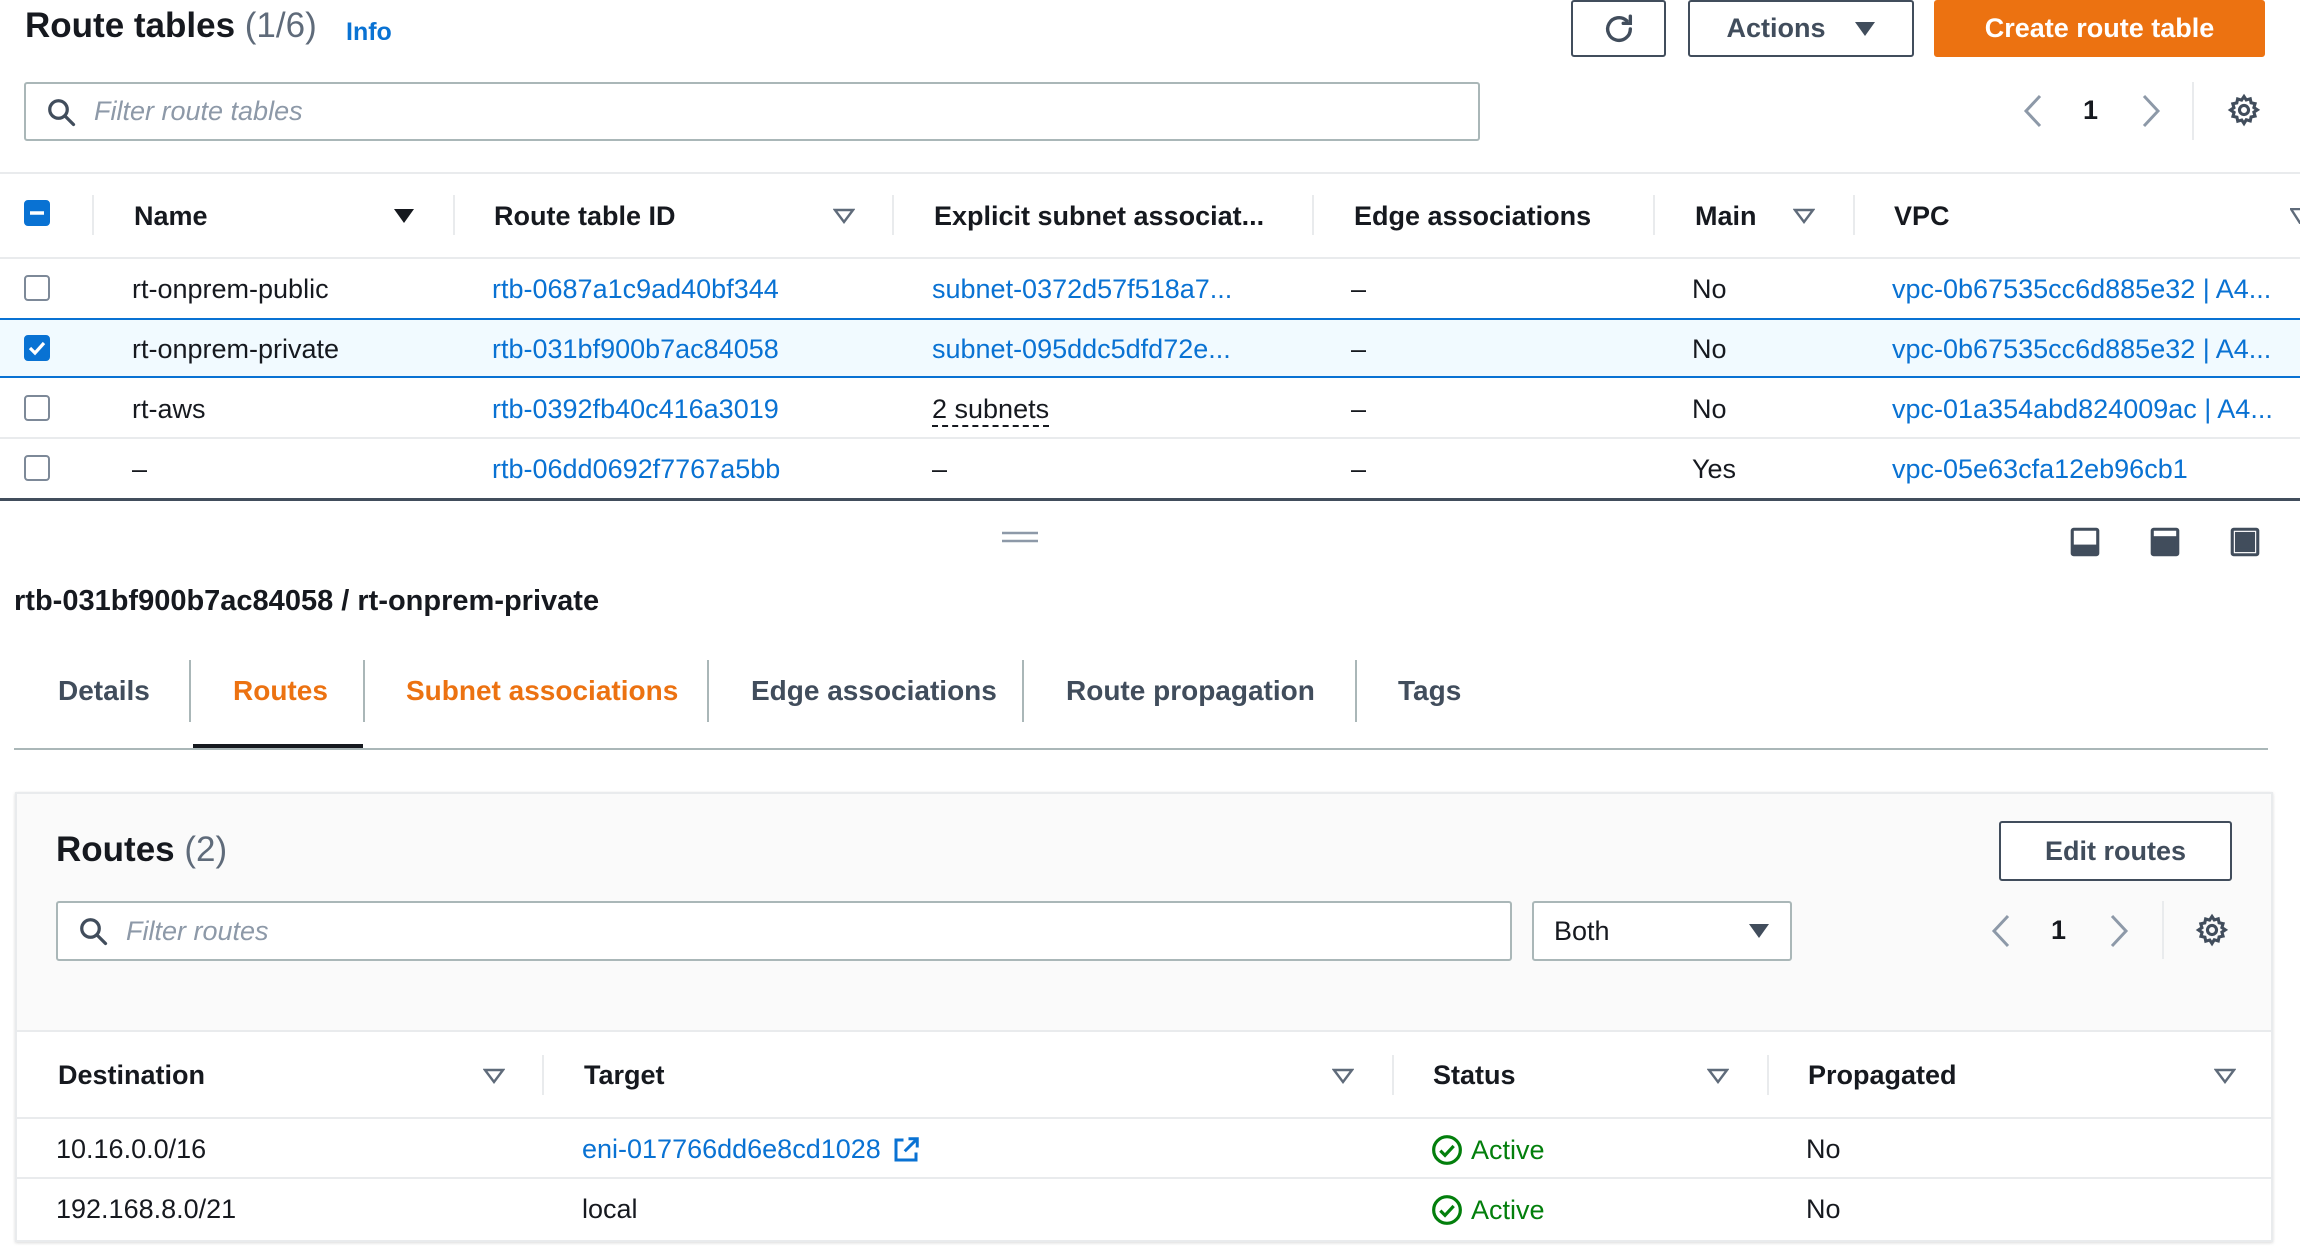 This screenshot has height=1248, width=2300. What do you see at coordinates (206, 849) in the screenshot?
I see `routes-count: (2)` at bounding box center [206, 849].